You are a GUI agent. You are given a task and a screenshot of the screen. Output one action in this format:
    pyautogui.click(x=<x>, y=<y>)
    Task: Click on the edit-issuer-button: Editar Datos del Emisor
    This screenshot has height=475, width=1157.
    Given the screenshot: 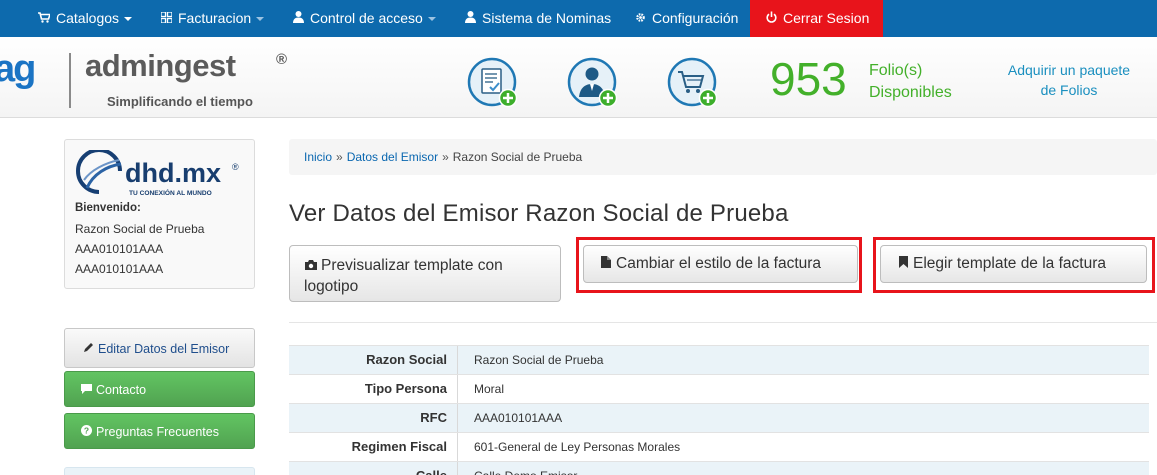 What is the action you would take?
    pyautogui.click(x=159, y=348)
    